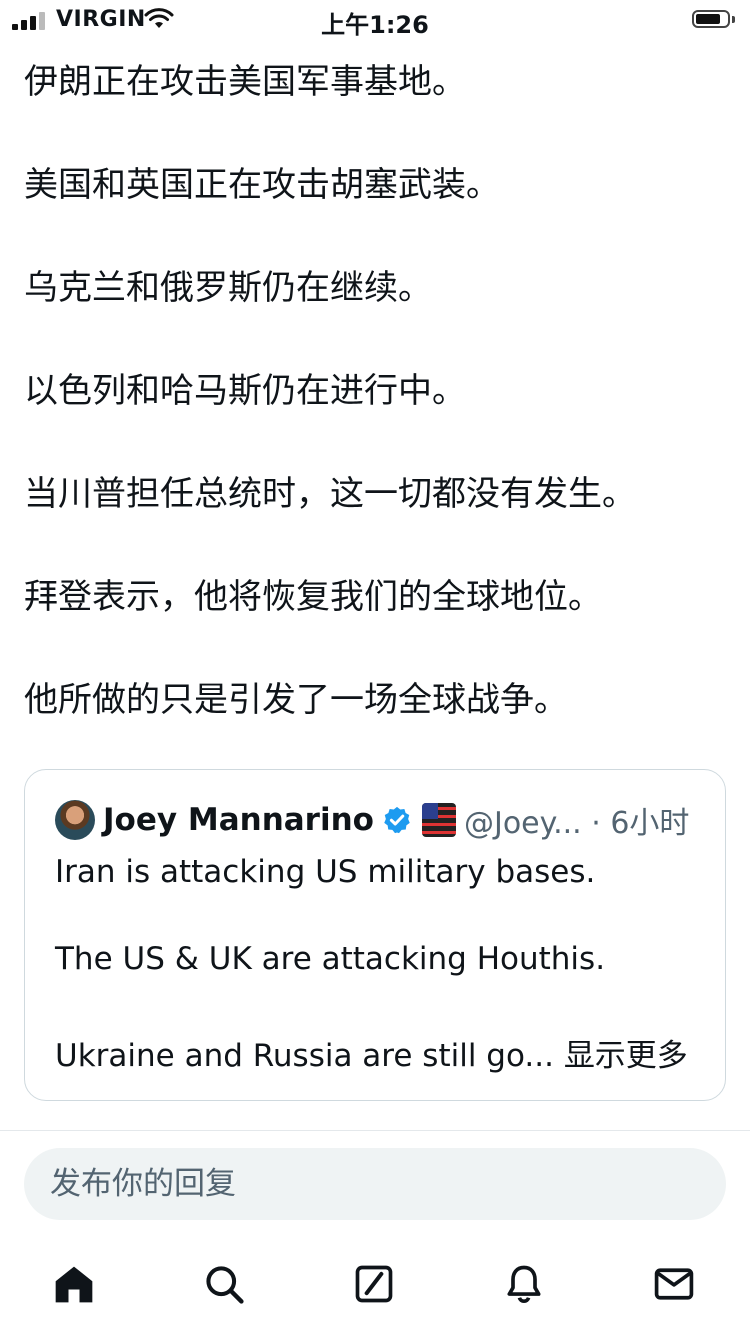  I want to click on search-icon, so click(225, 1285).